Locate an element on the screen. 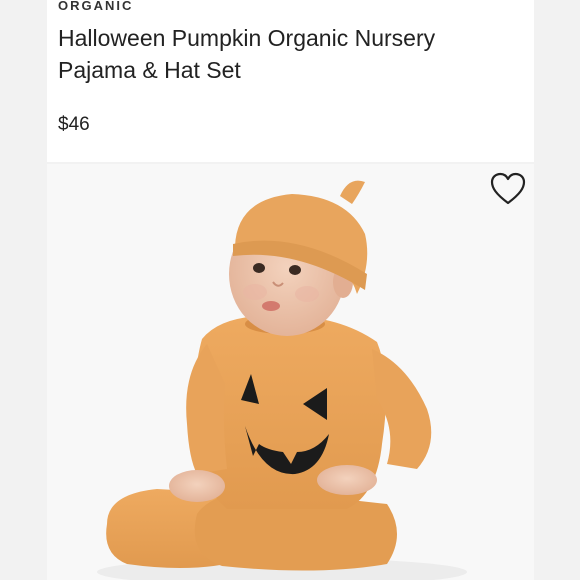  brand-label: ORGANIC is located at coordinates (96, 6).